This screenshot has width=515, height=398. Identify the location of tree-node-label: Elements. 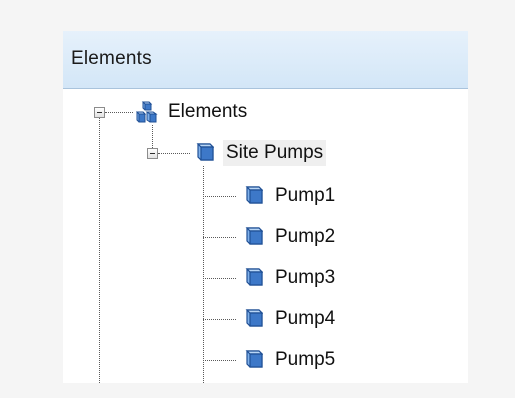
(208, 111).